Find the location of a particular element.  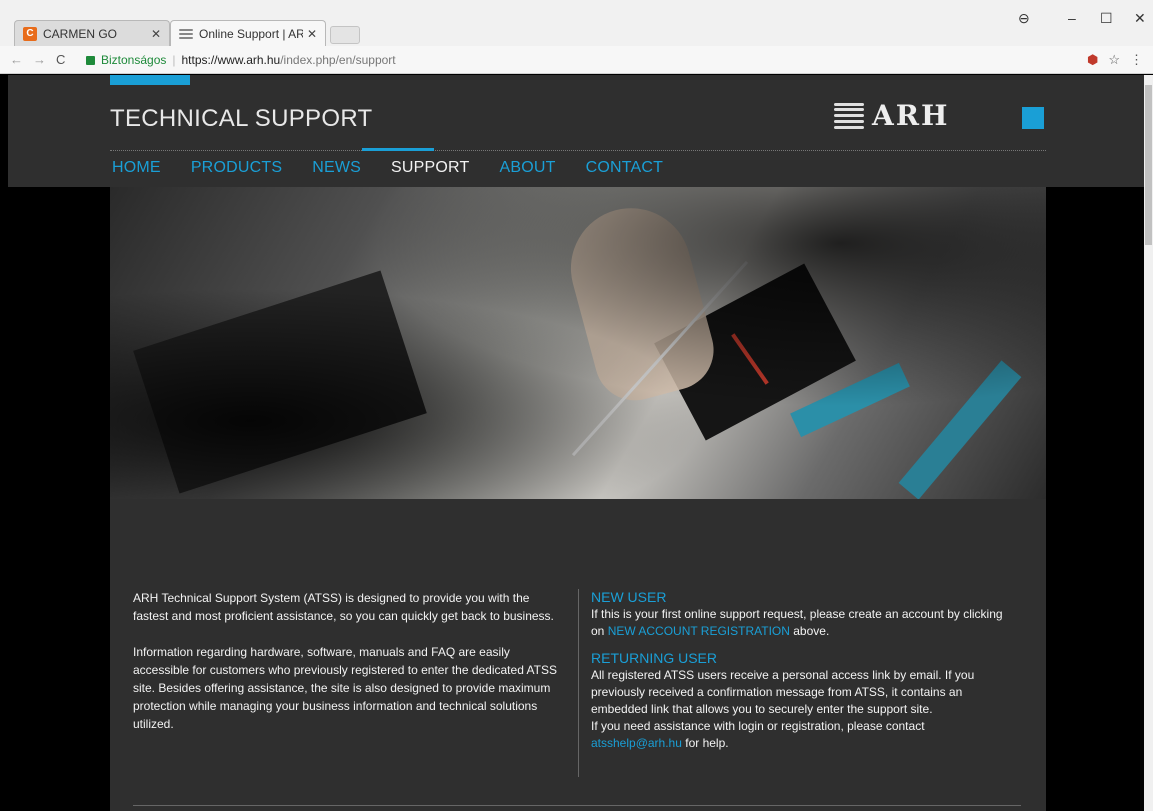

new-account-registration-link: NEW ACCOUNT REGISTRATION is located at coordinates (699, 631).